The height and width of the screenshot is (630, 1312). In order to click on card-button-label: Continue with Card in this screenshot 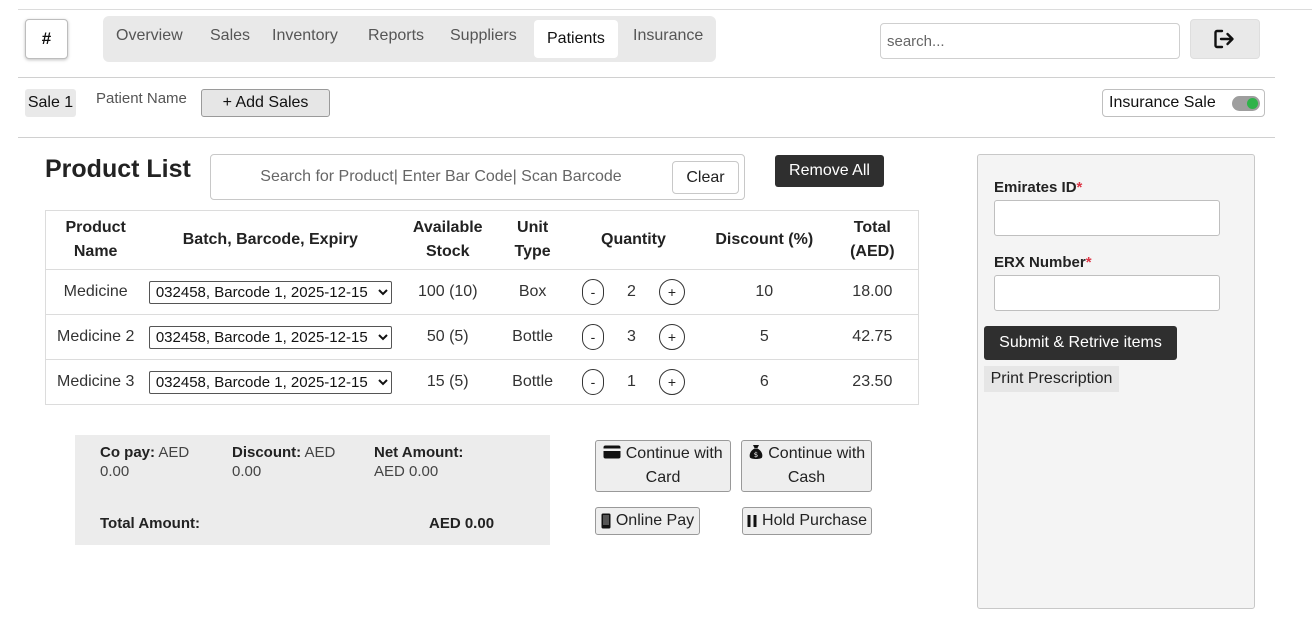, I will do `click(674, 465)`.